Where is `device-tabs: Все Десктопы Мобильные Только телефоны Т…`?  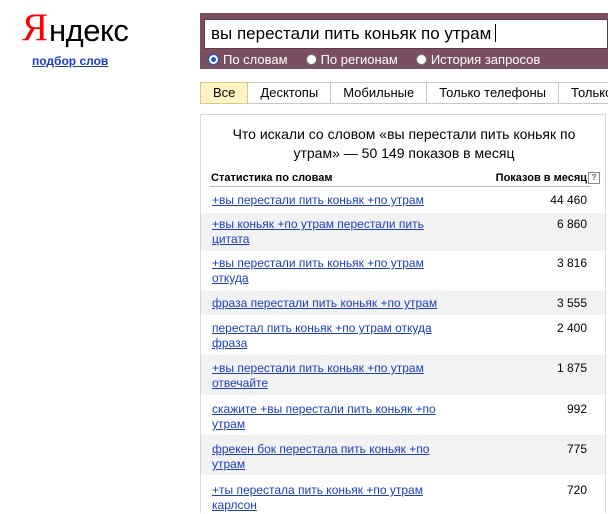
device-tabs: Все Десктопы Мобильные Только телефоны Т… is located at coordinates (404, 93).